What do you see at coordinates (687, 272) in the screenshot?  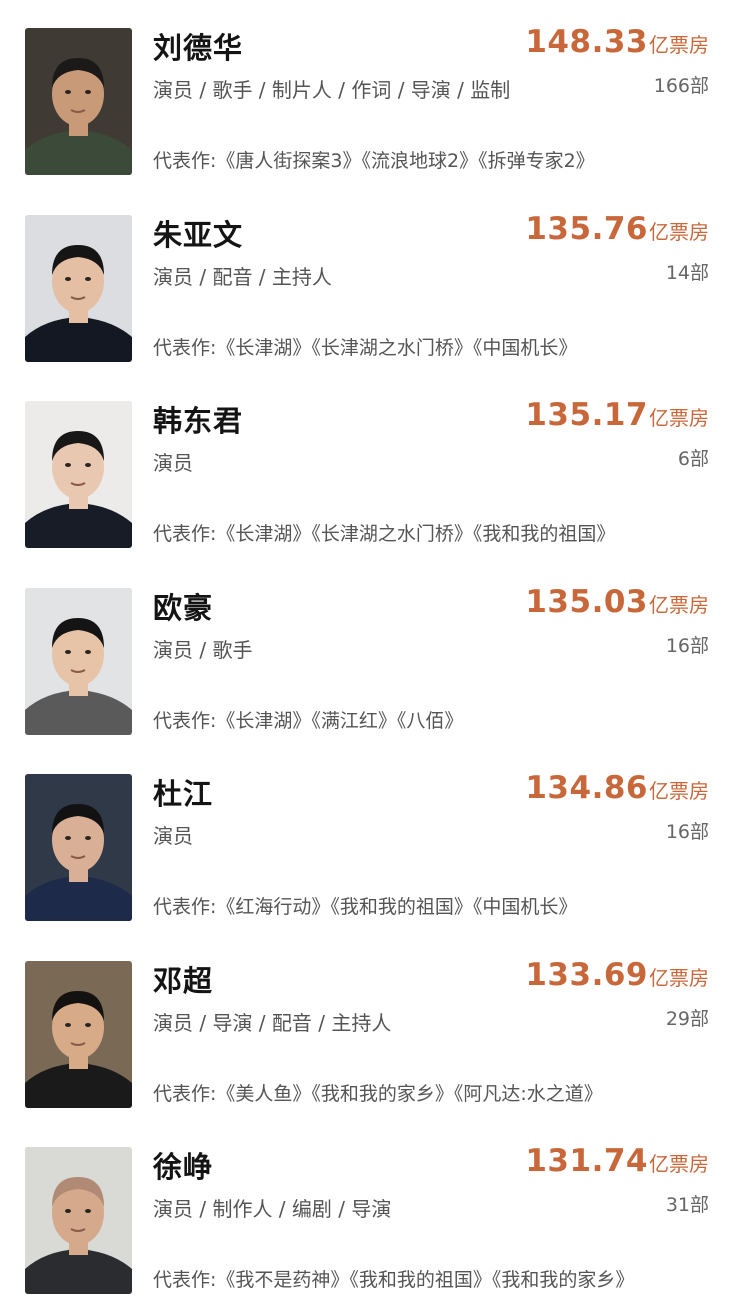 I see `film-count: 14部` at bounding box center [687, 272].